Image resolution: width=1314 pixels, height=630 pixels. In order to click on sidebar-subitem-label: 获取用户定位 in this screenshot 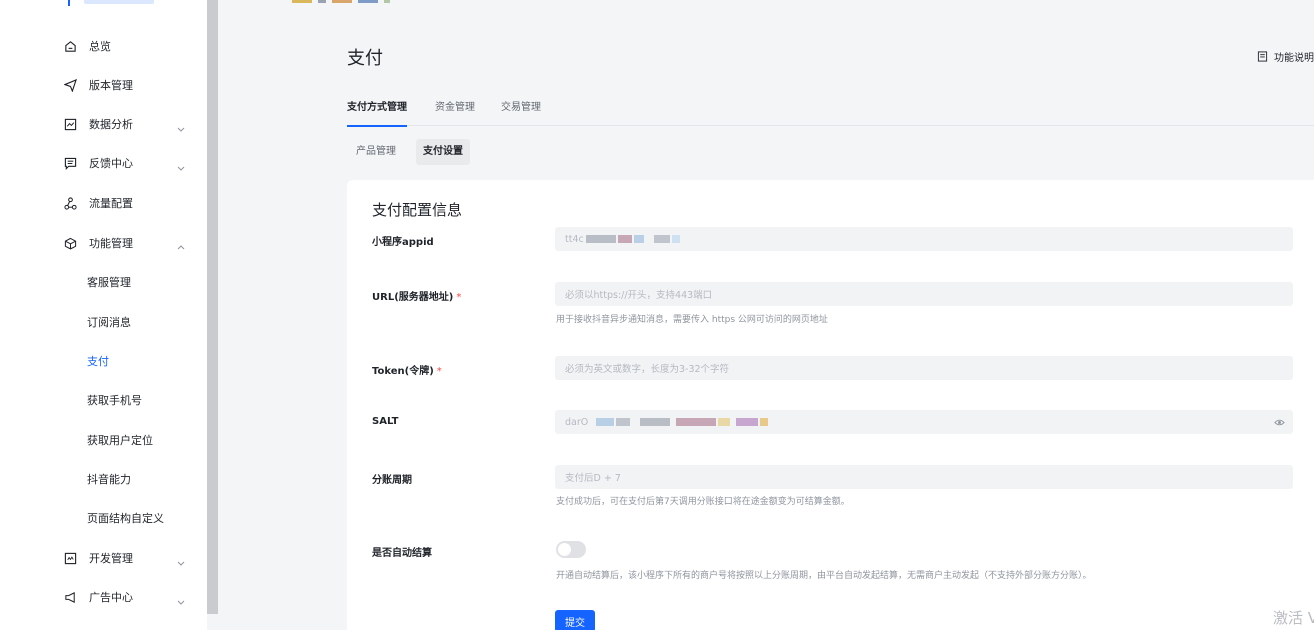, I will do `click(120, 440)`.